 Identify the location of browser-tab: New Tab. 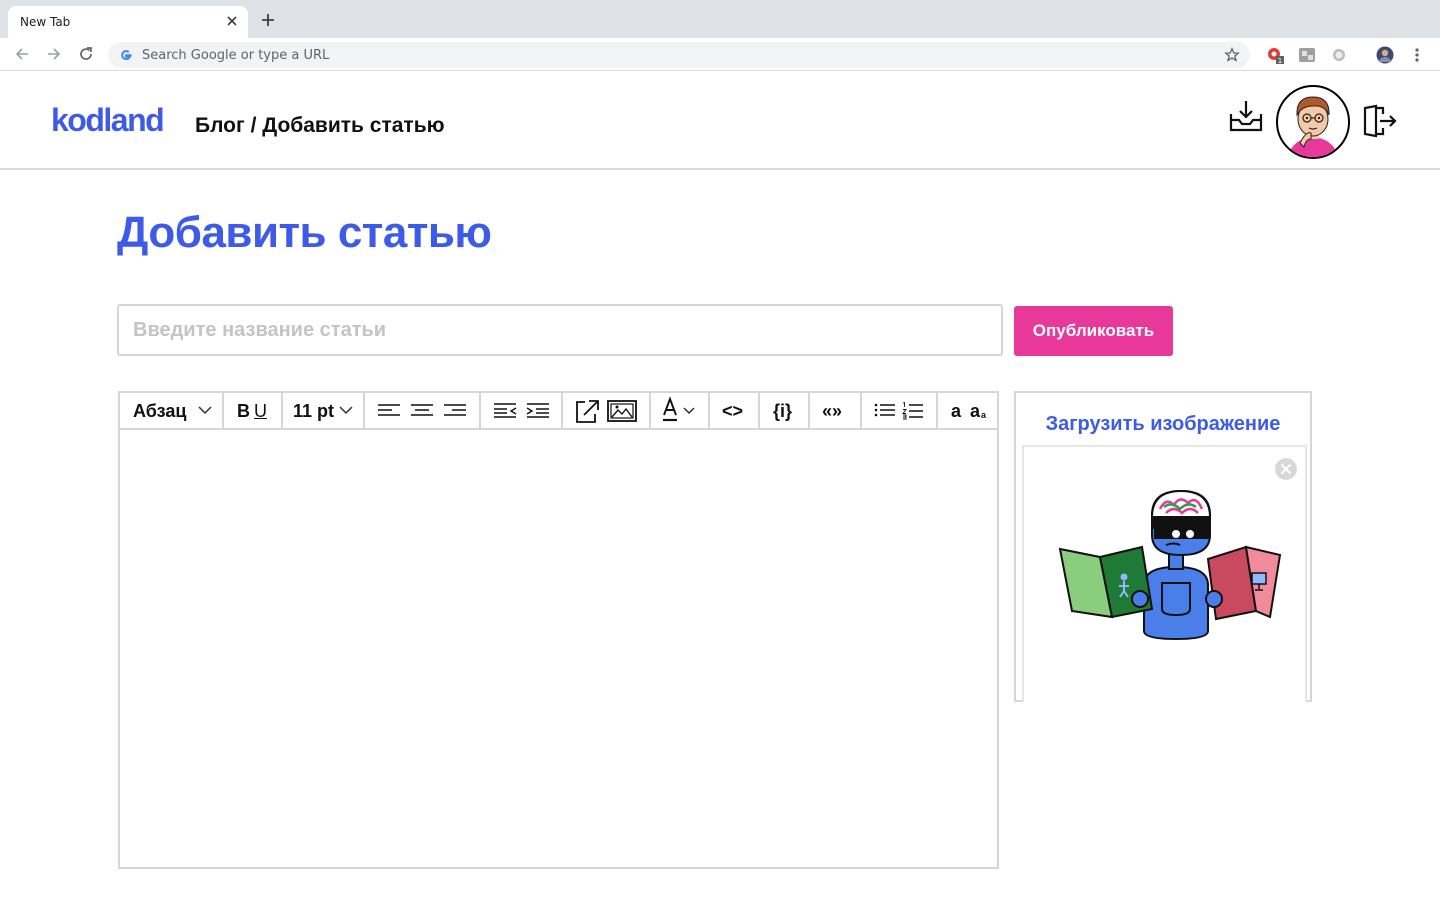
(128, 22).